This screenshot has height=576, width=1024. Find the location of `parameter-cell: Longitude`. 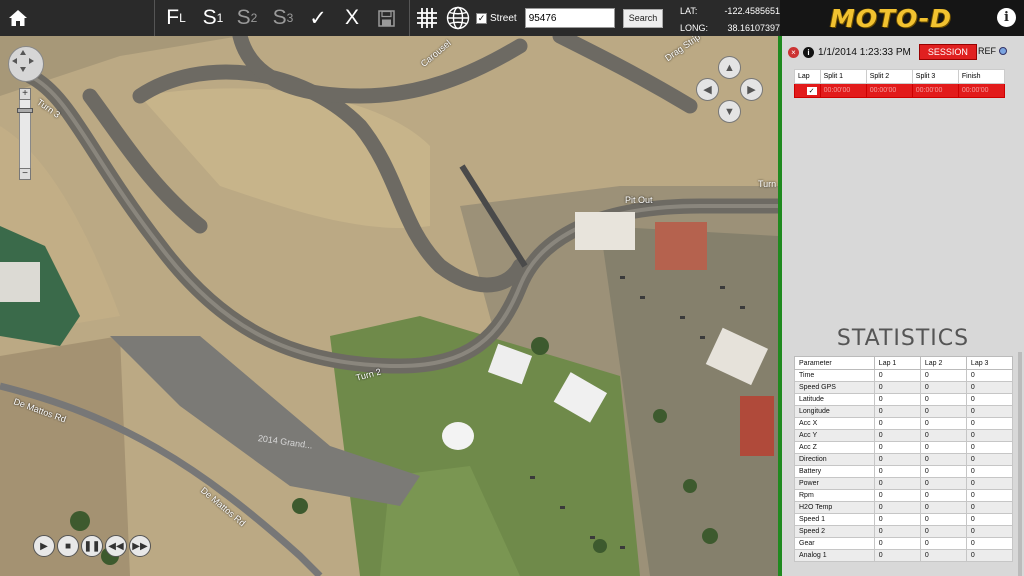

parameter-cell: Longitude is located at coordinates (834, 411).